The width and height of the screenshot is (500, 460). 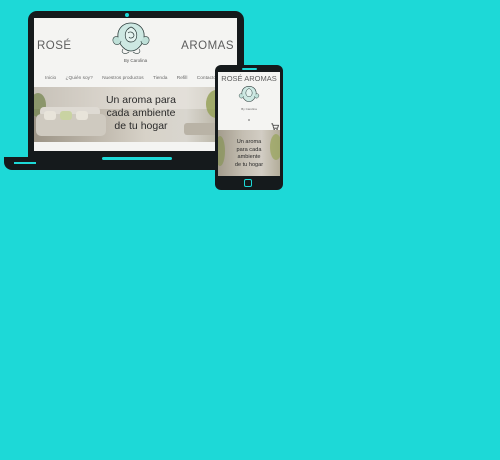 I want to click on hero-line: cada ambiente, so click(x=141, y=113).